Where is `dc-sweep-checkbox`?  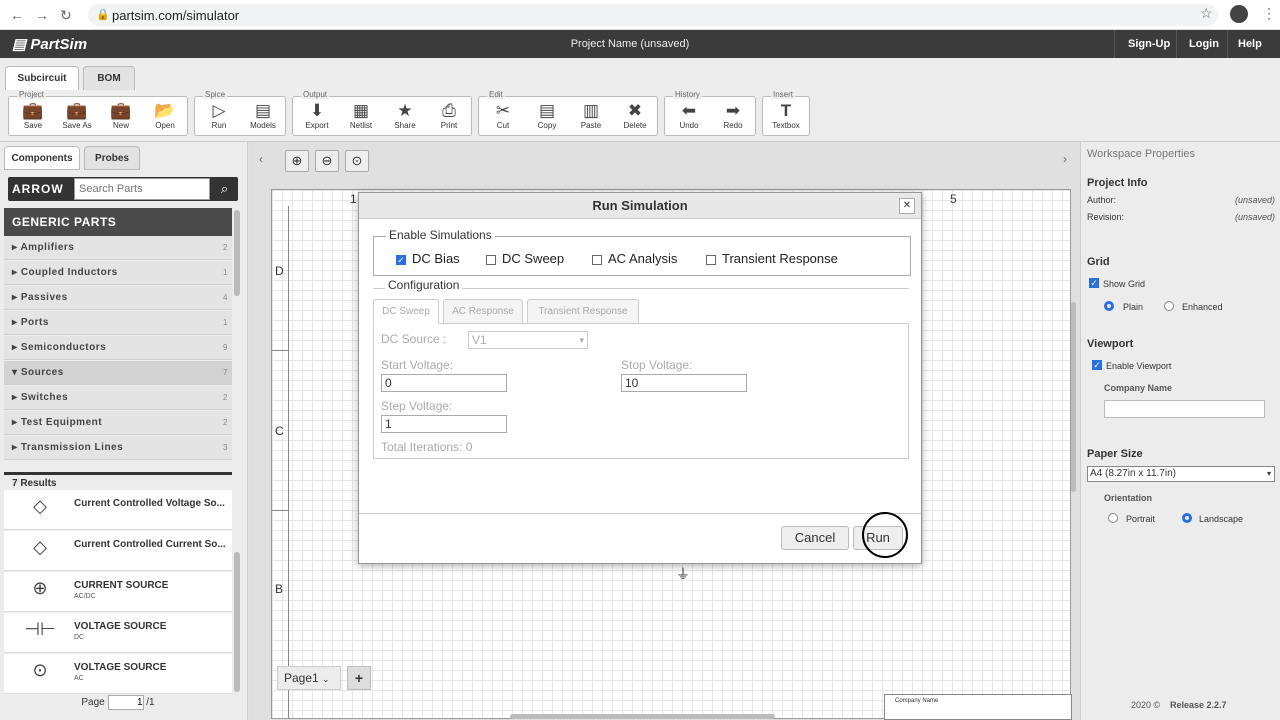 dc-sweep-checkbox is located at coordinates (491, 259).